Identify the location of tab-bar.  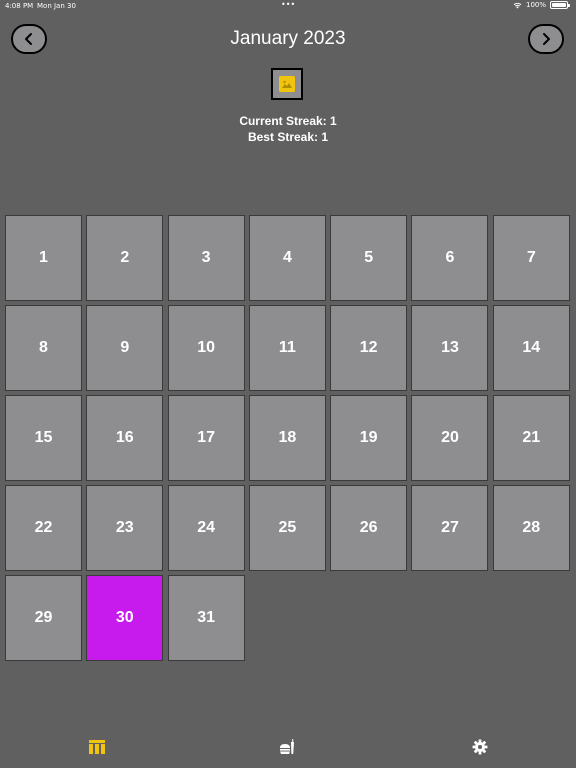
(288, 747).